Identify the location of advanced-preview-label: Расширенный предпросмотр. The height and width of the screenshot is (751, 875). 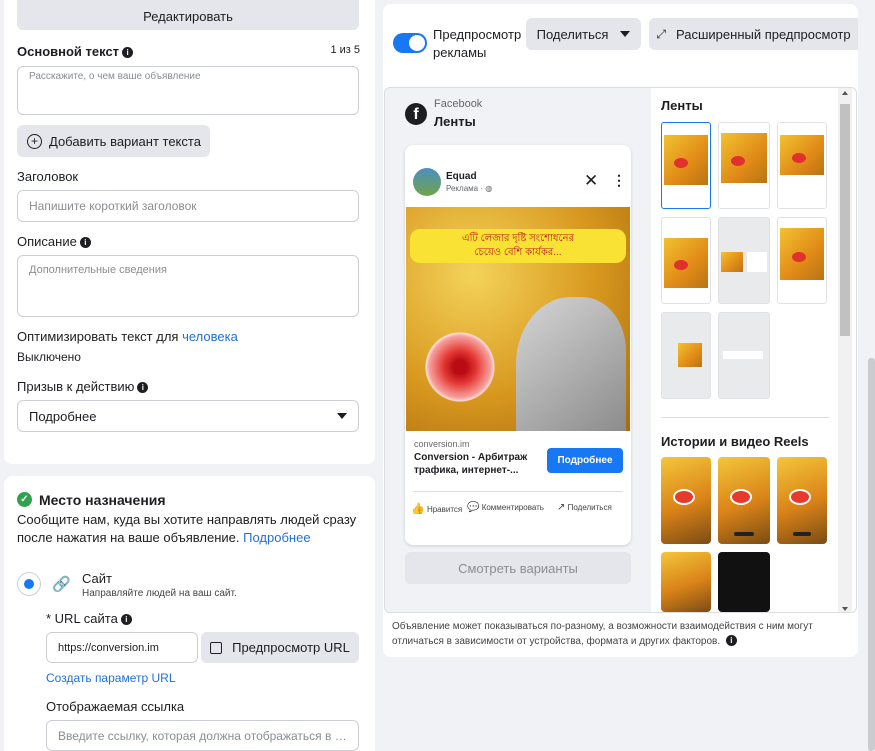
(763, 34).